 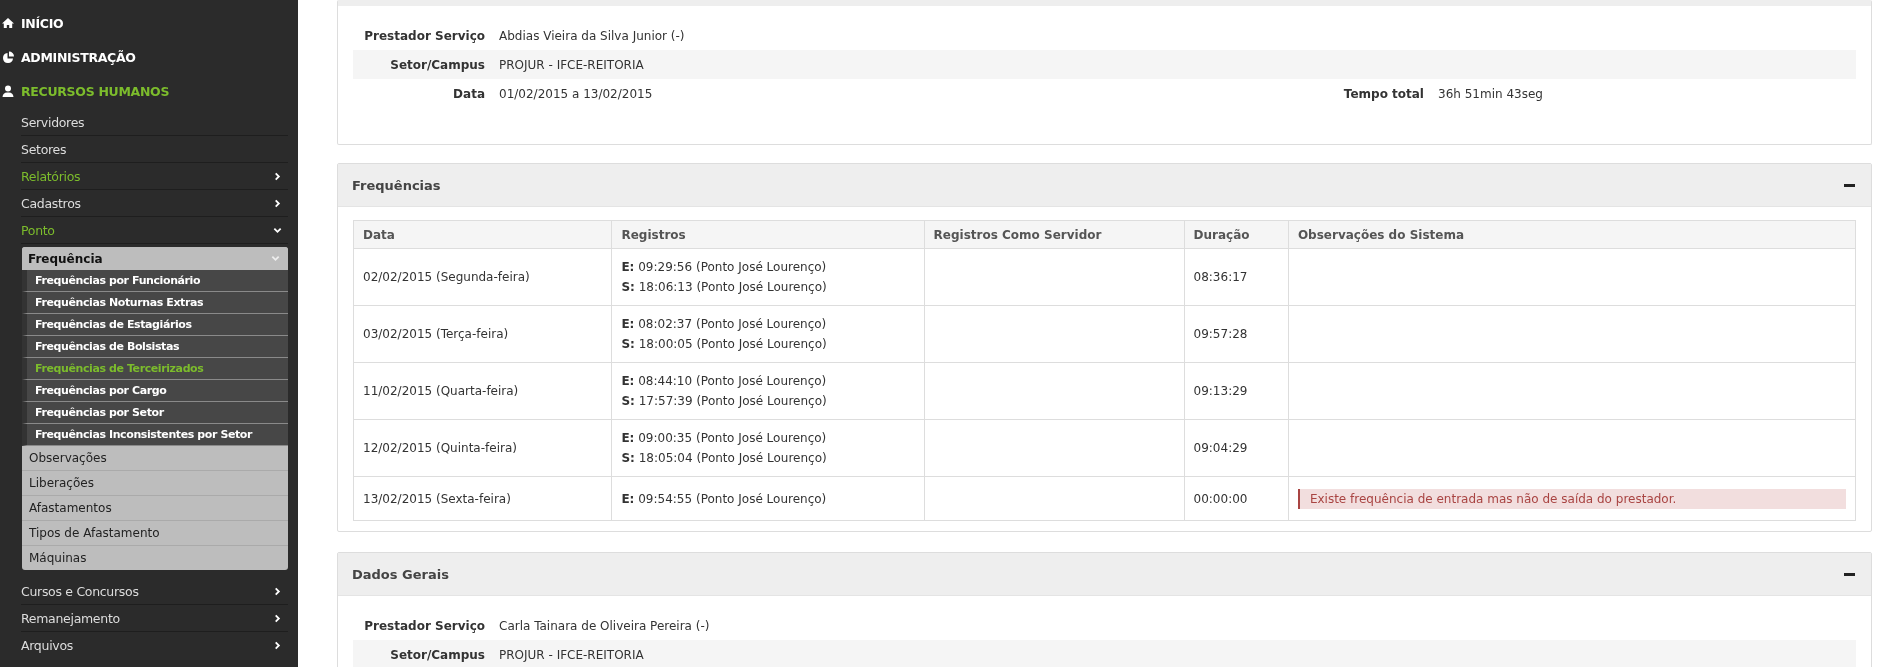 I want to click on table-cell: 09:04:29, so click(x=1236, y=448).